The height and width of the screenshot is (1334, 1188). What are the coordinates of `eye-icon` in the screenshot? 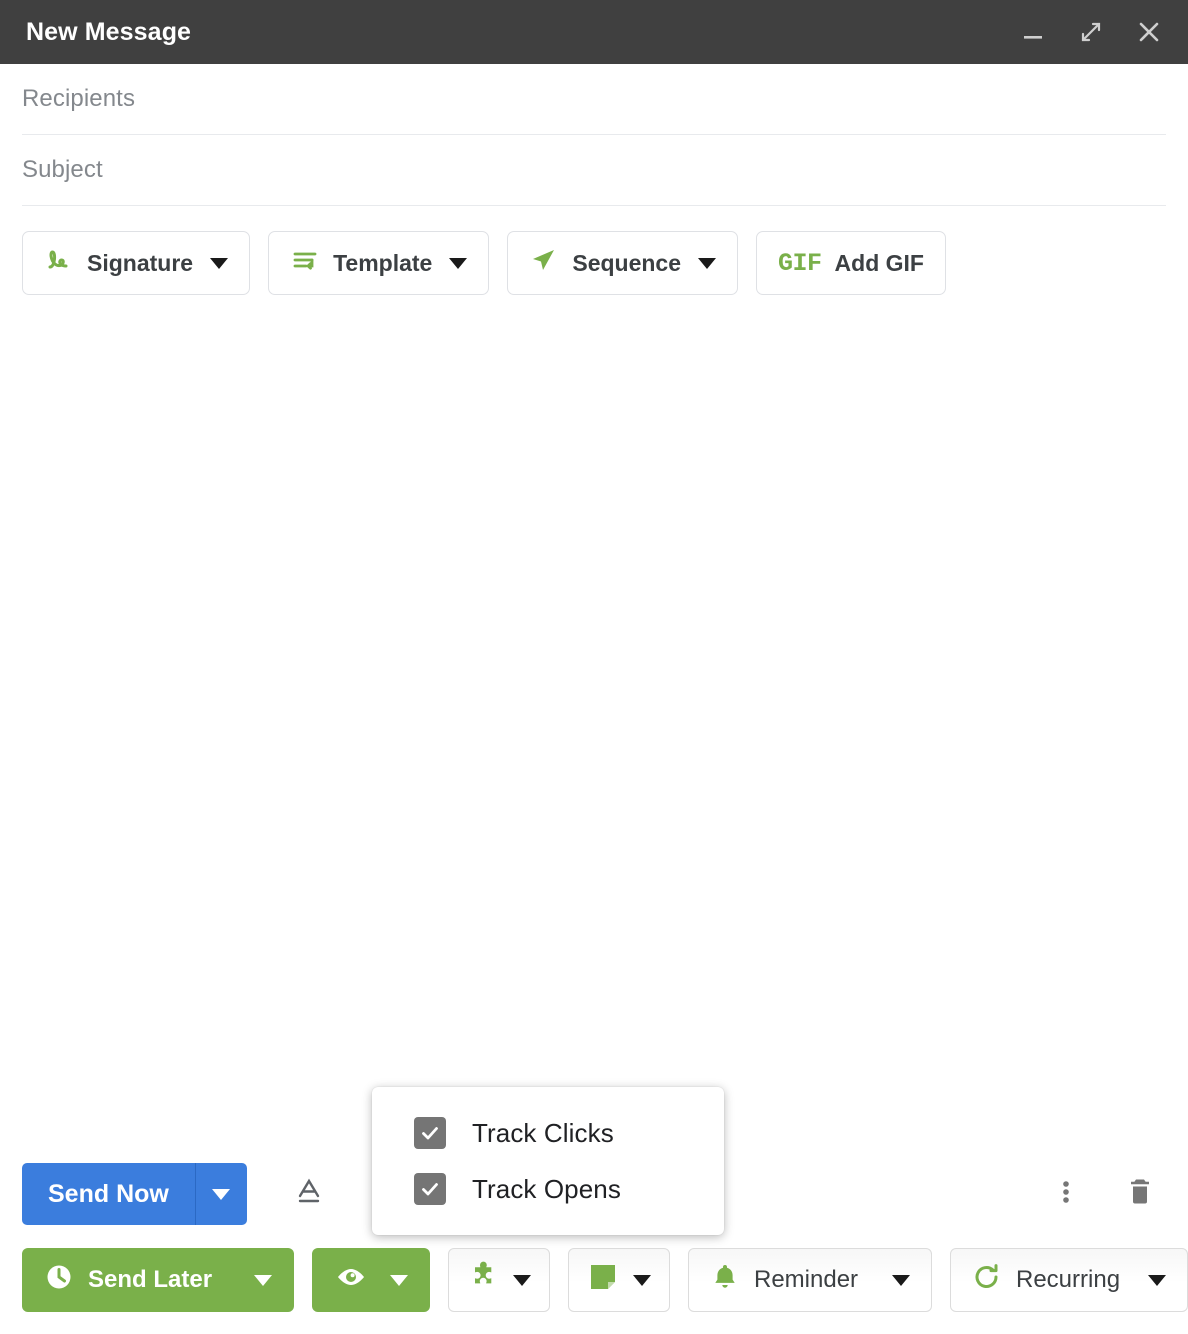 It's located at (351, 1280).